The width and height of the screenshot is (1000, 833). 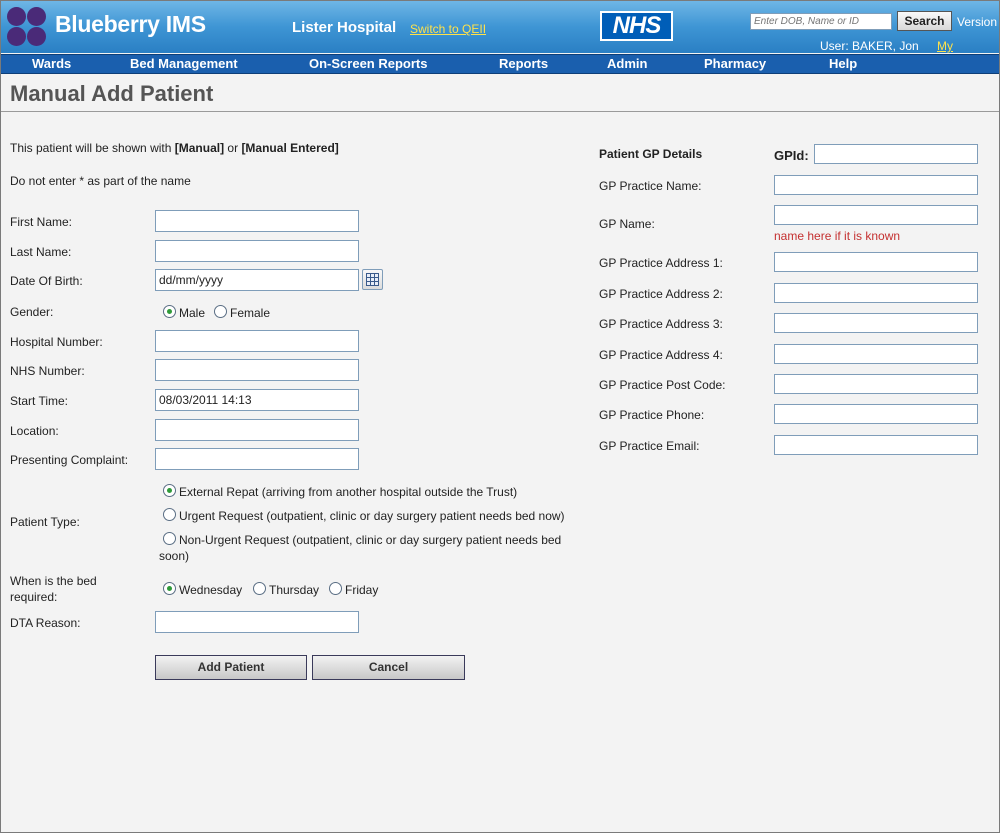 I want to click on nhs-logo-text: NHS, so click(x=636, y=26).